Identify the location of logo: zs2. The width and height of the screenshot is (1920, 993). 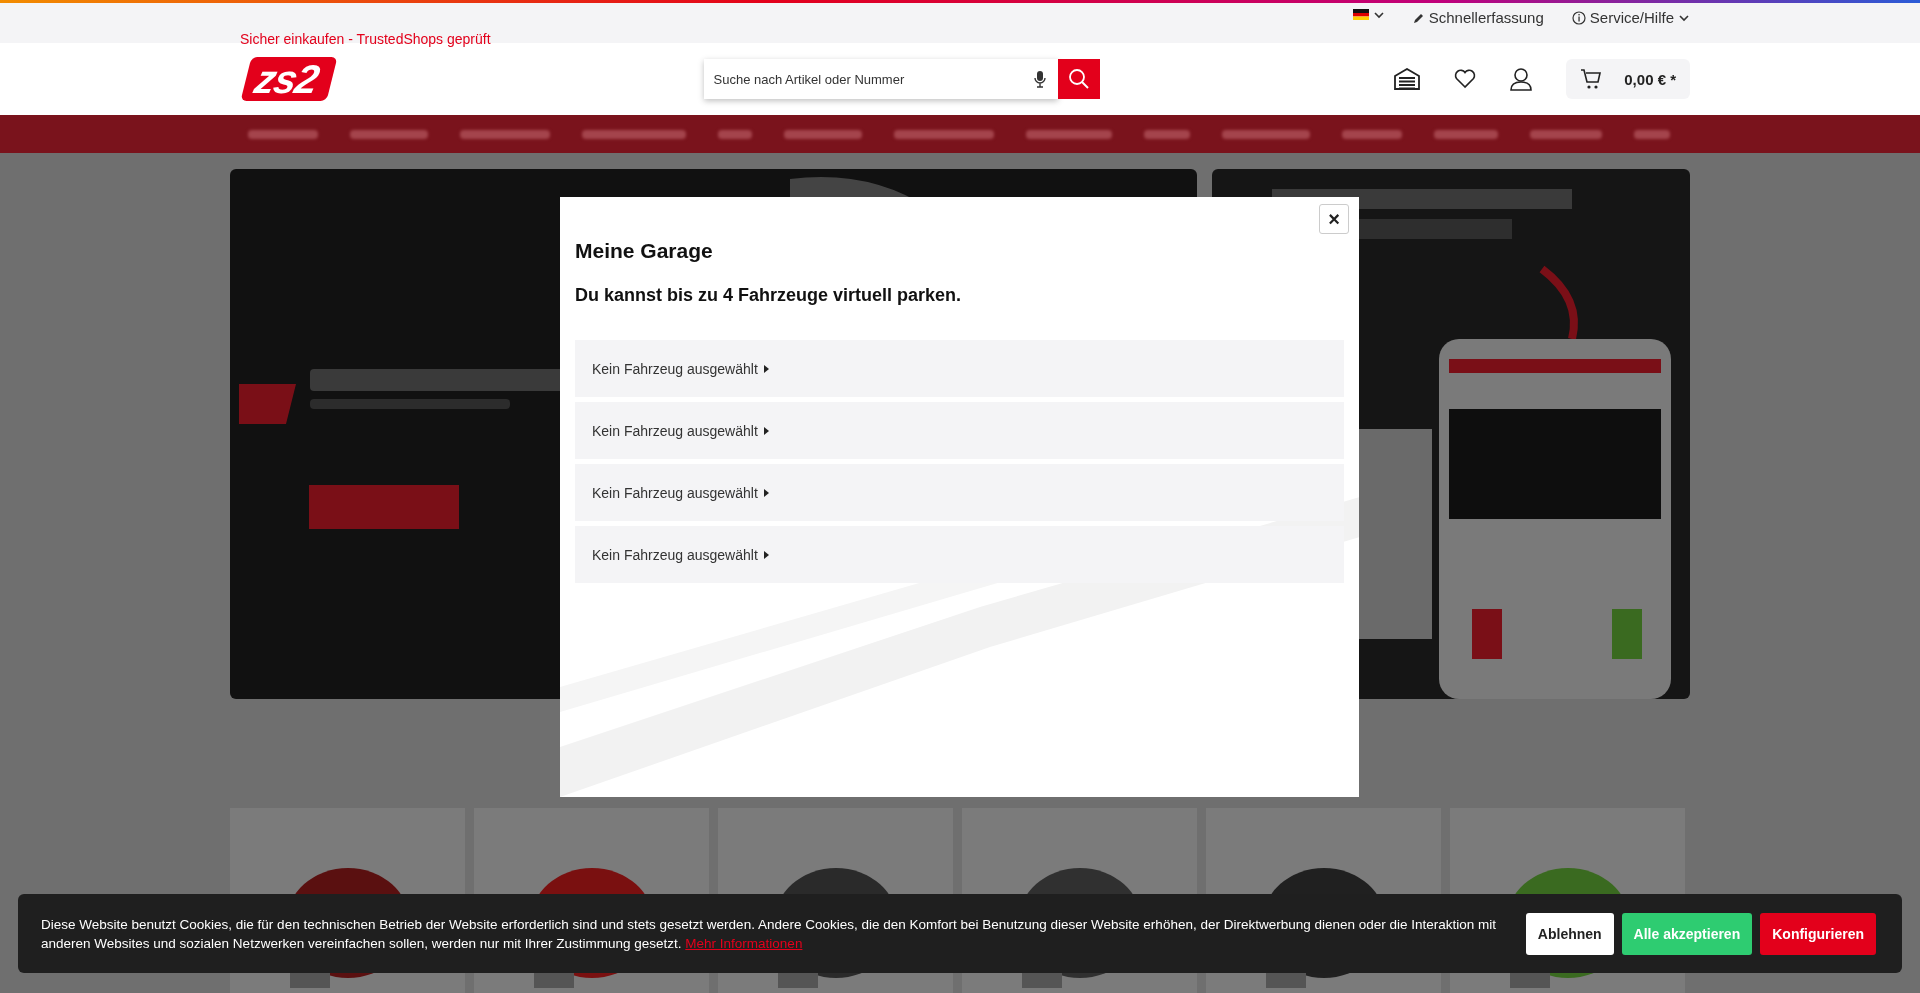
(288, 79).